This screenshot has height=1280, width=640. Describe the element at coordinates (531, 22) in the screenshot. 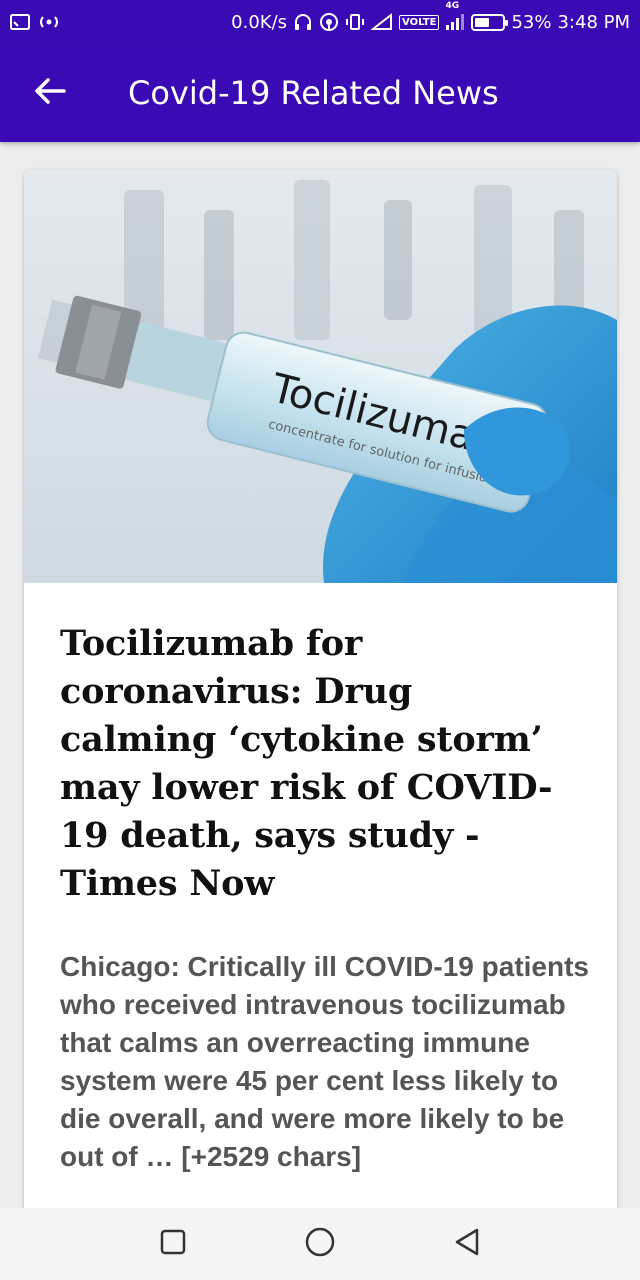

I see `battery-percent: 53%` at that location.